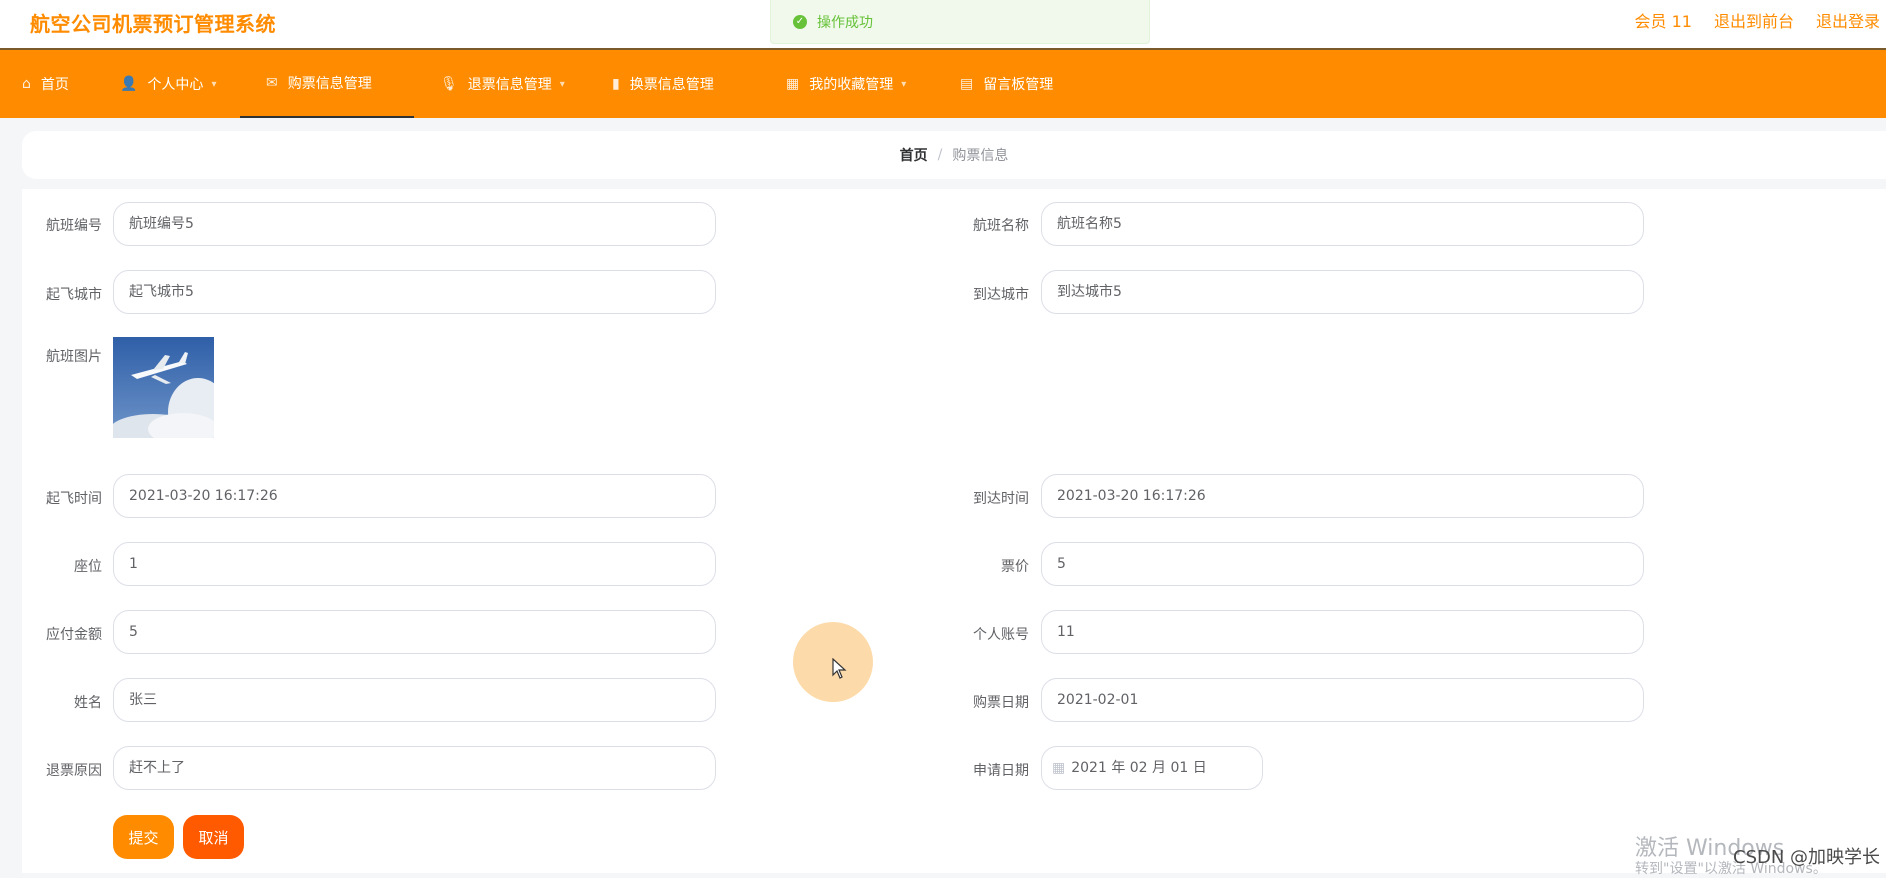 The width and height of the screenshot is (1886, 878). Describe the element at coordinates (1139, 768) in the screenshot. I see `apply-date-value: 2021 年 02 月 01 日` at that location.